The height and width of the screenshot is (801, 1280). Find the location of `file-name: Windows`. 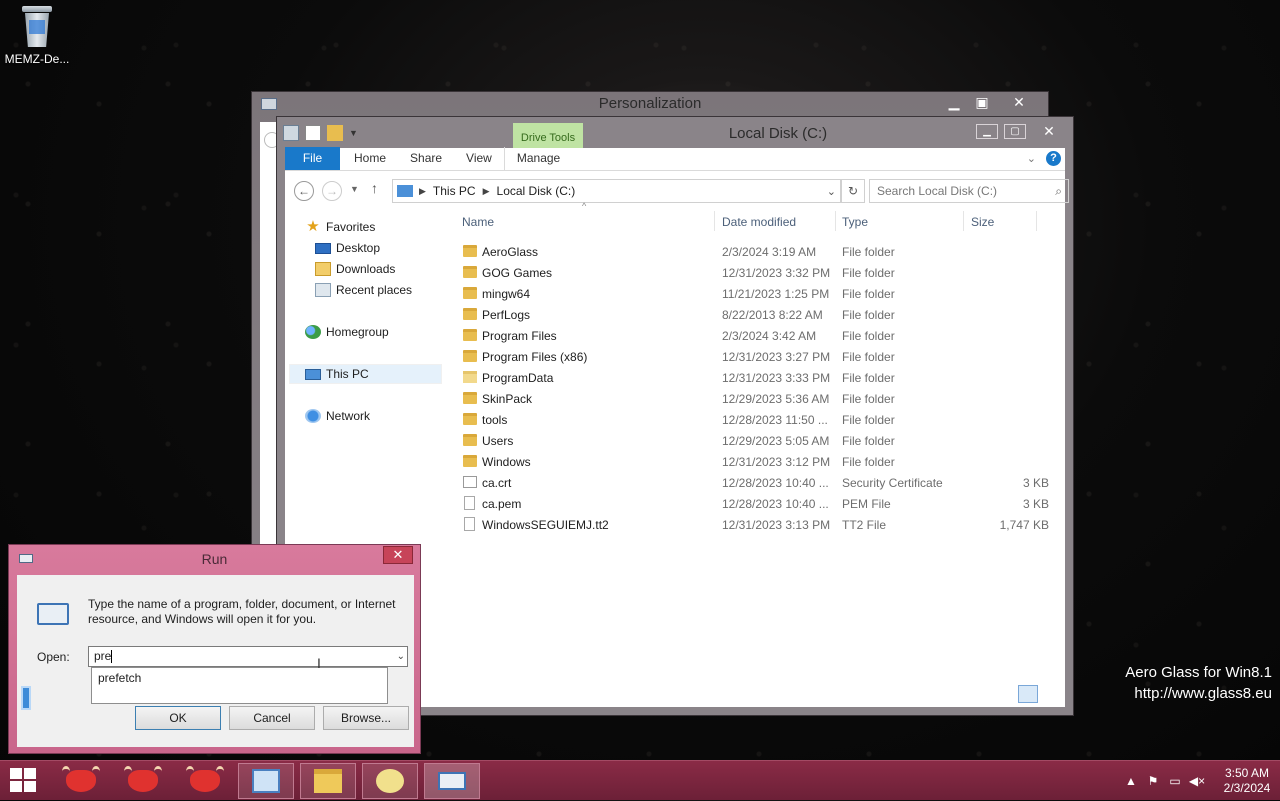

file-name: Windows is located at coordinates (506, 462).